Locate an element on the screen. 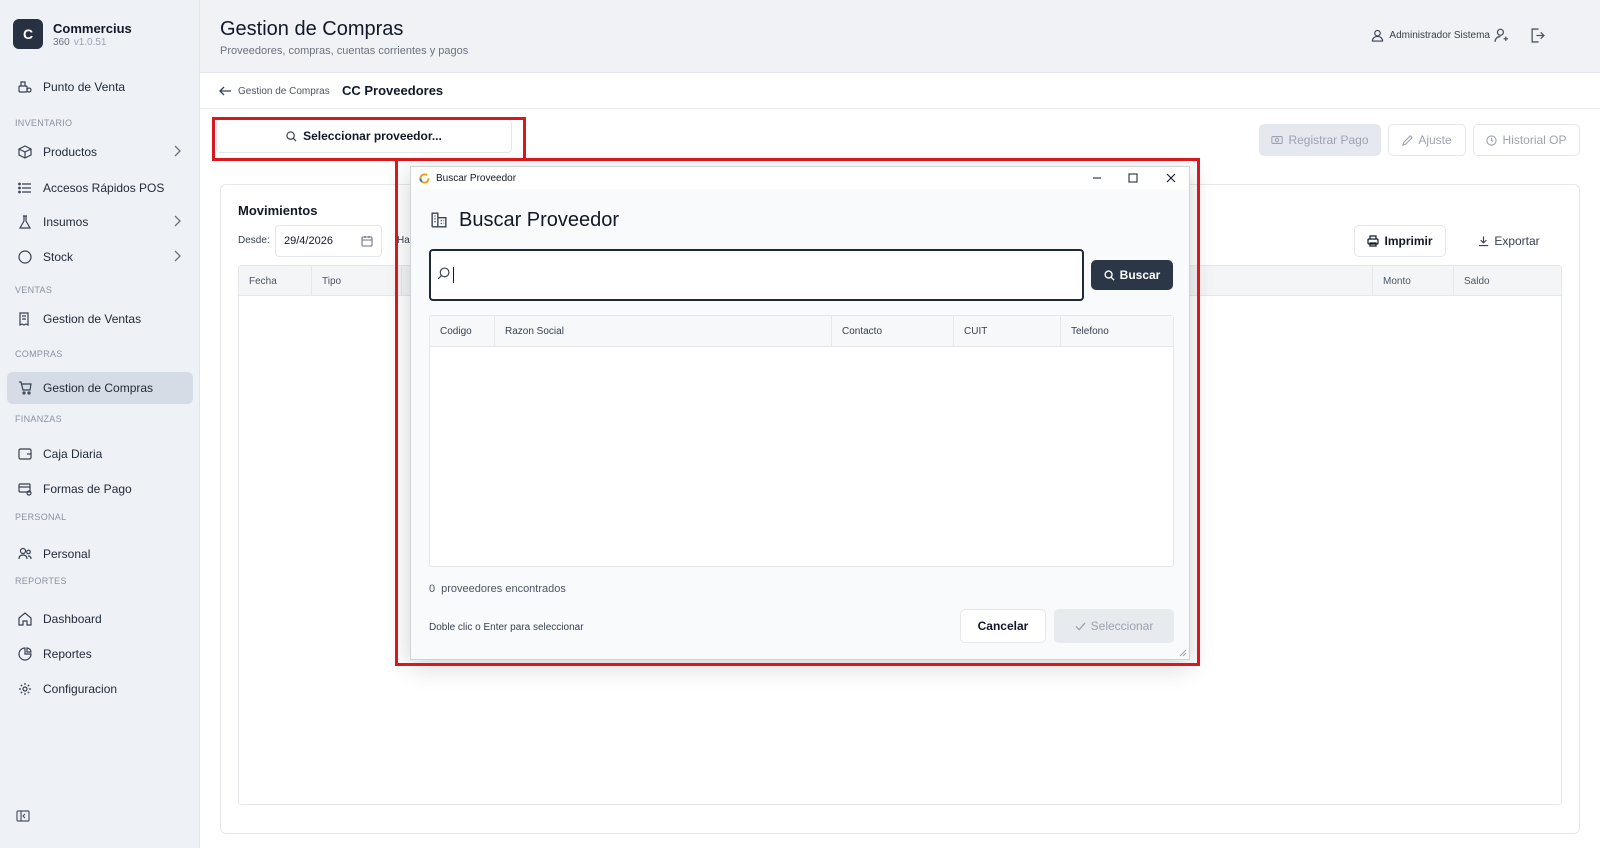 The height and width of the screenshot is (848, 1600). sidebar-item-insumos: Insumos is located at coordinates (100, 222).